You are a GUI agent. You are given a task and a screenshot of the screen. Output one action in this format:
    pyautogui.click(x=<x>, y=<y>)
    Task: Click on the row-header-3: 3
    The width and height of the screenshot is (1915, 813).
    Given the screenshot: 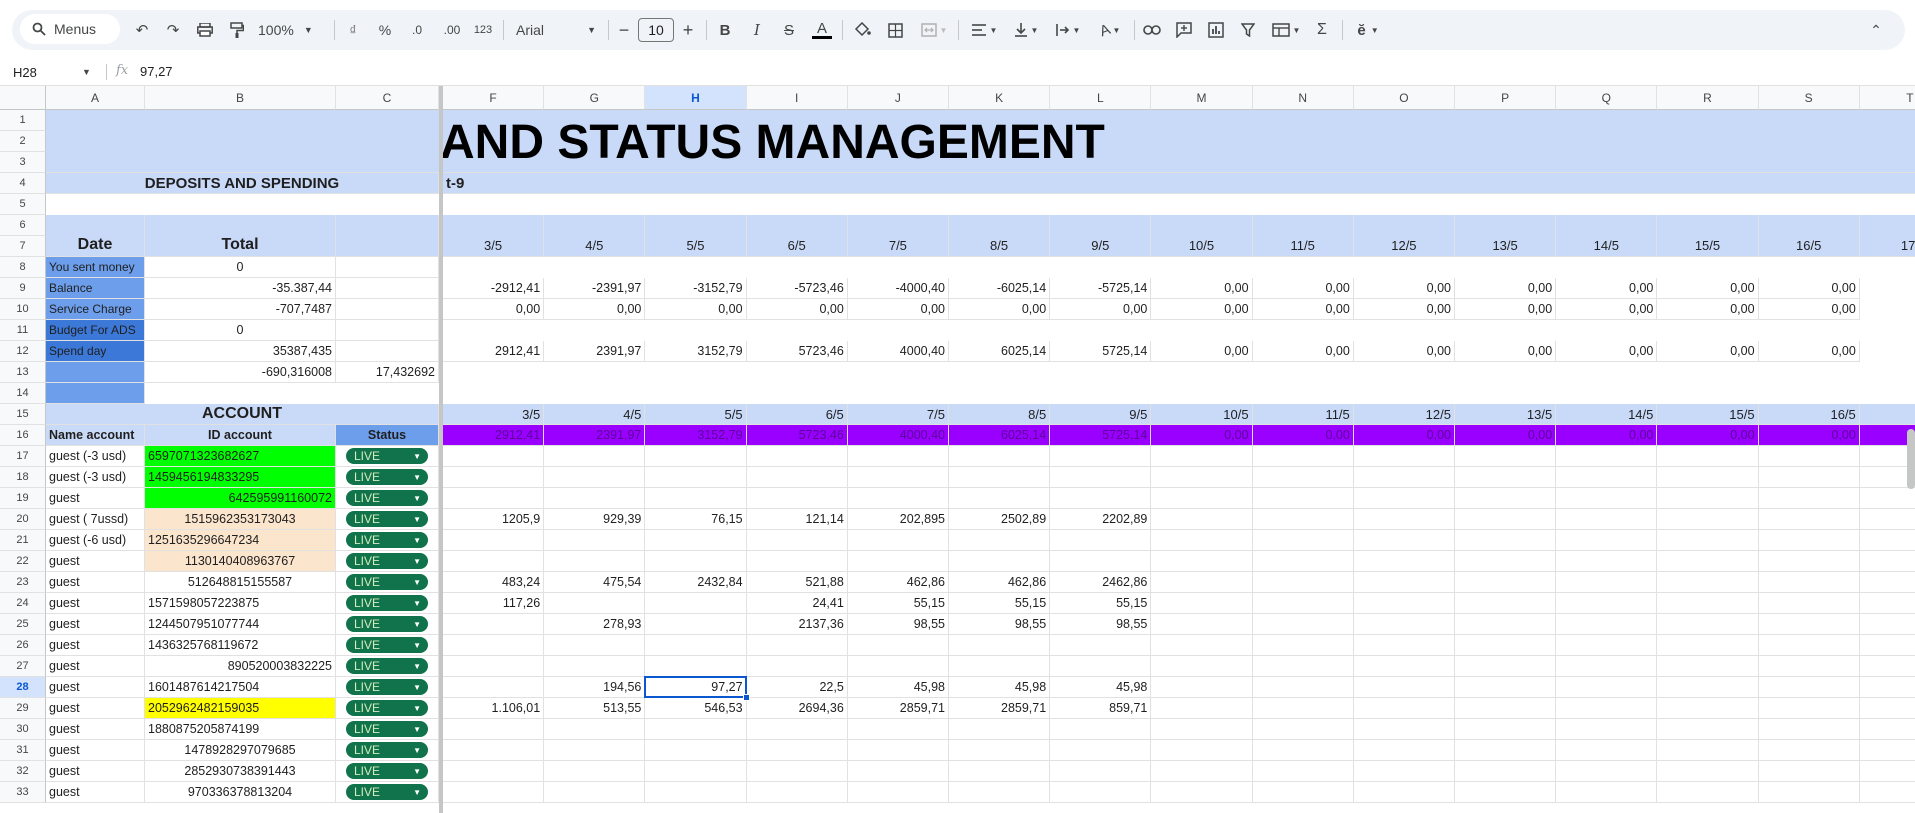 What is the action you would take?
    pyautogui.click(x=23, y=162)
    